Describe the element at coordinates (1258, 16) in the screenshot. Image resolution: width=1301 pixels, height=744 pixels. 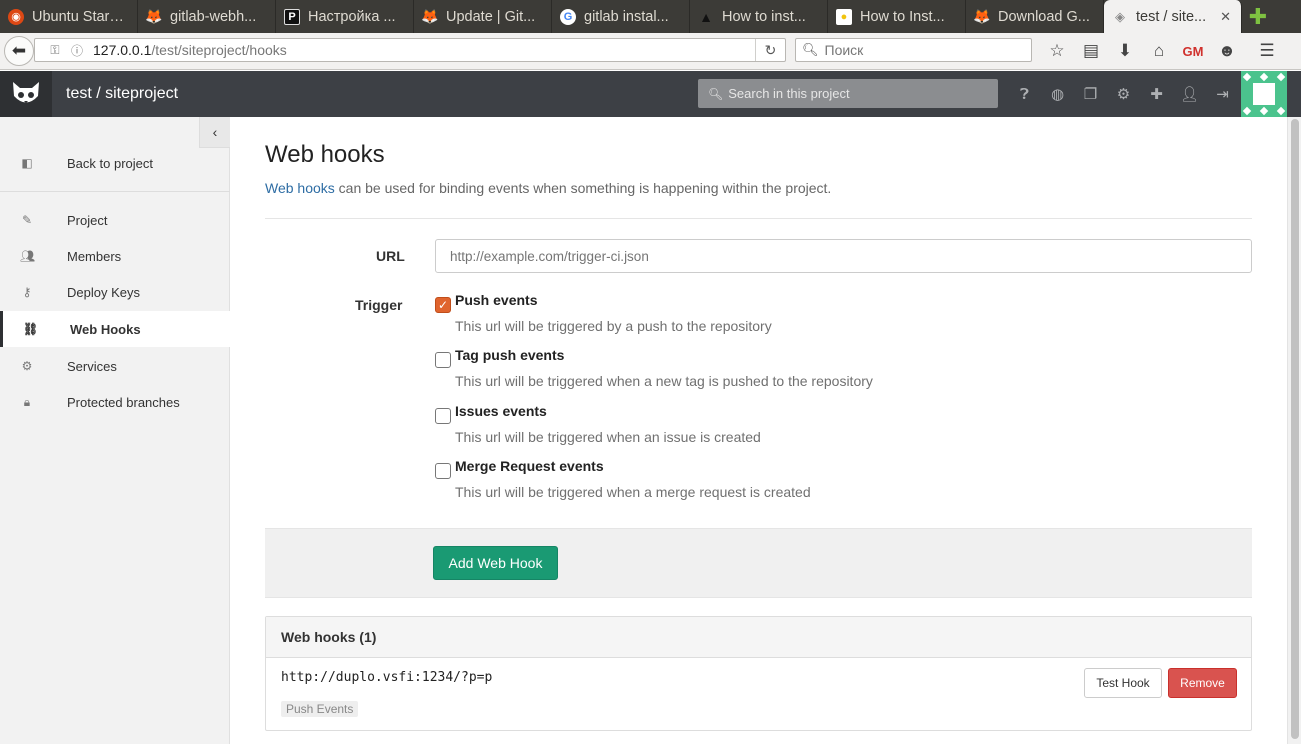
I see `new-tab-icon: ✚` at that location.